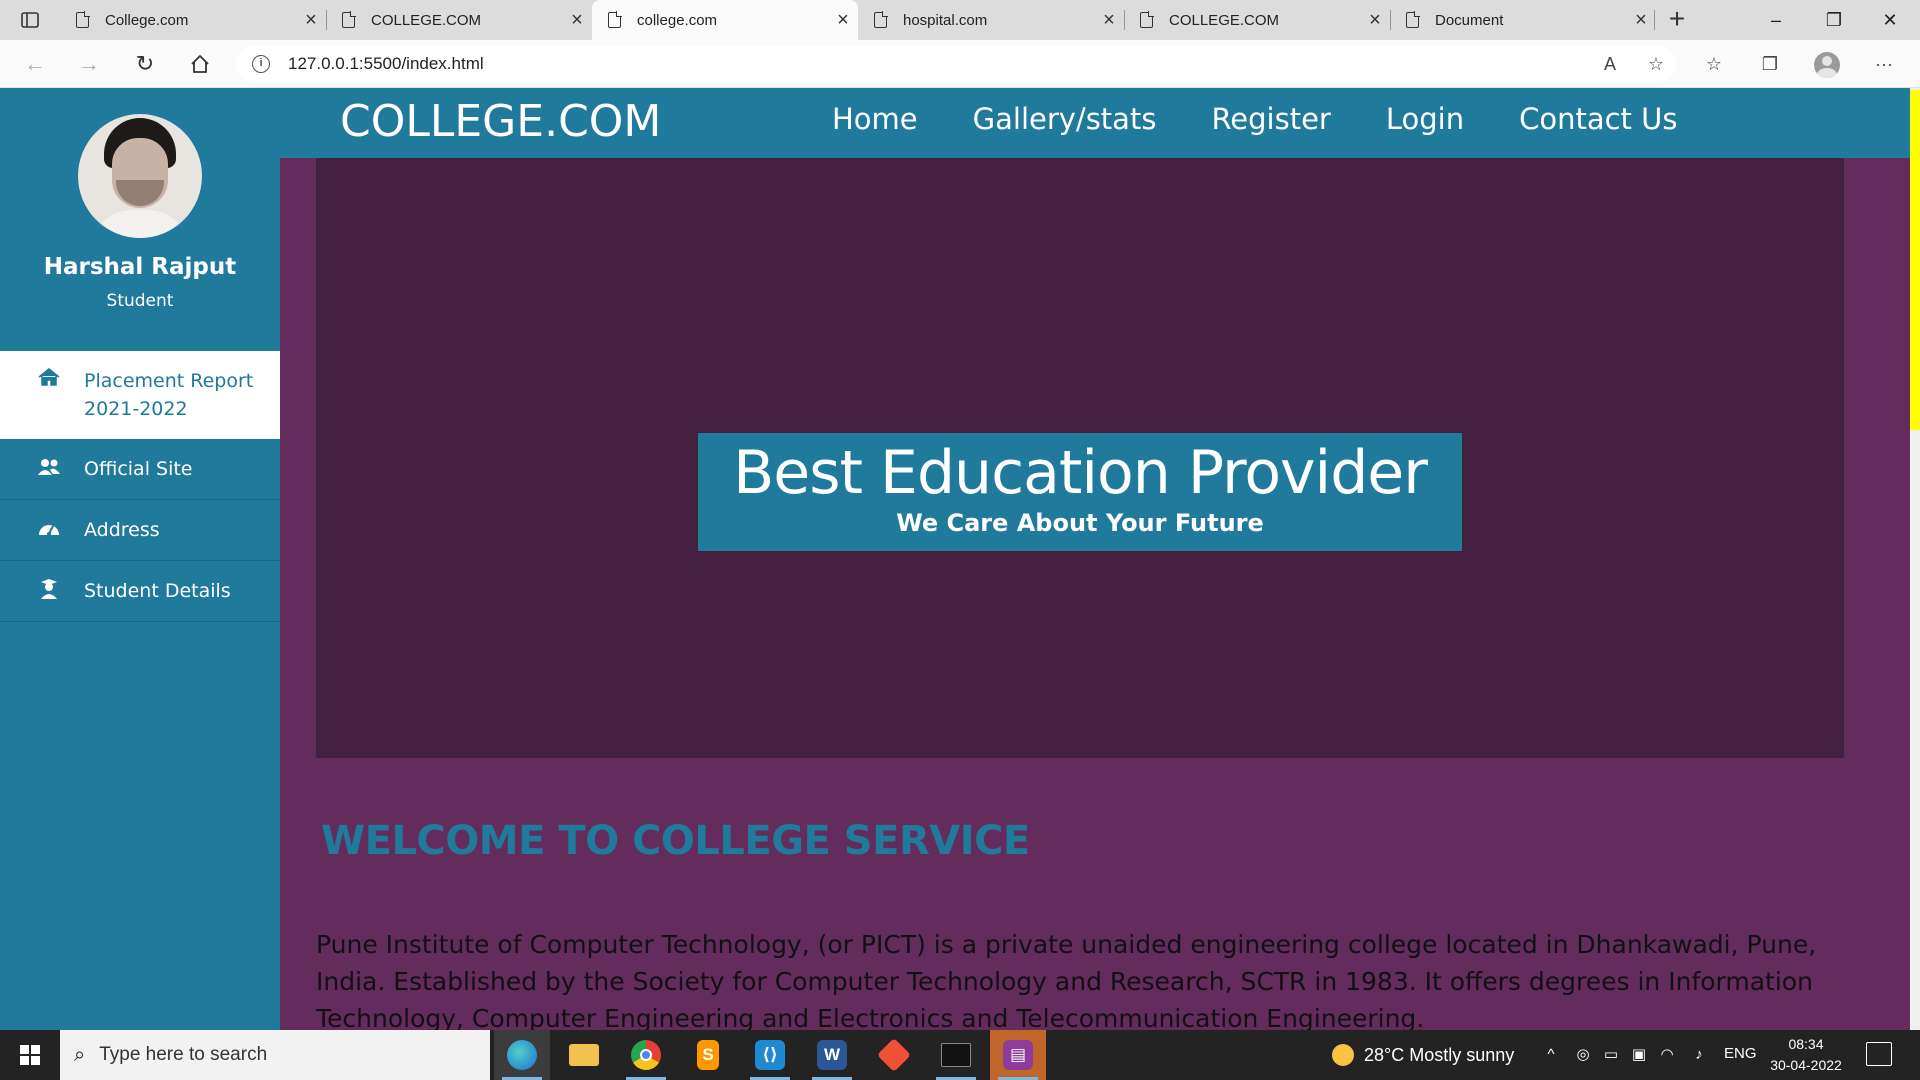 The image size is (1920, 1080). Describe the element at coordinates (1639, 1055) in the screenshot. I see `display-icon: ▣` at that location.